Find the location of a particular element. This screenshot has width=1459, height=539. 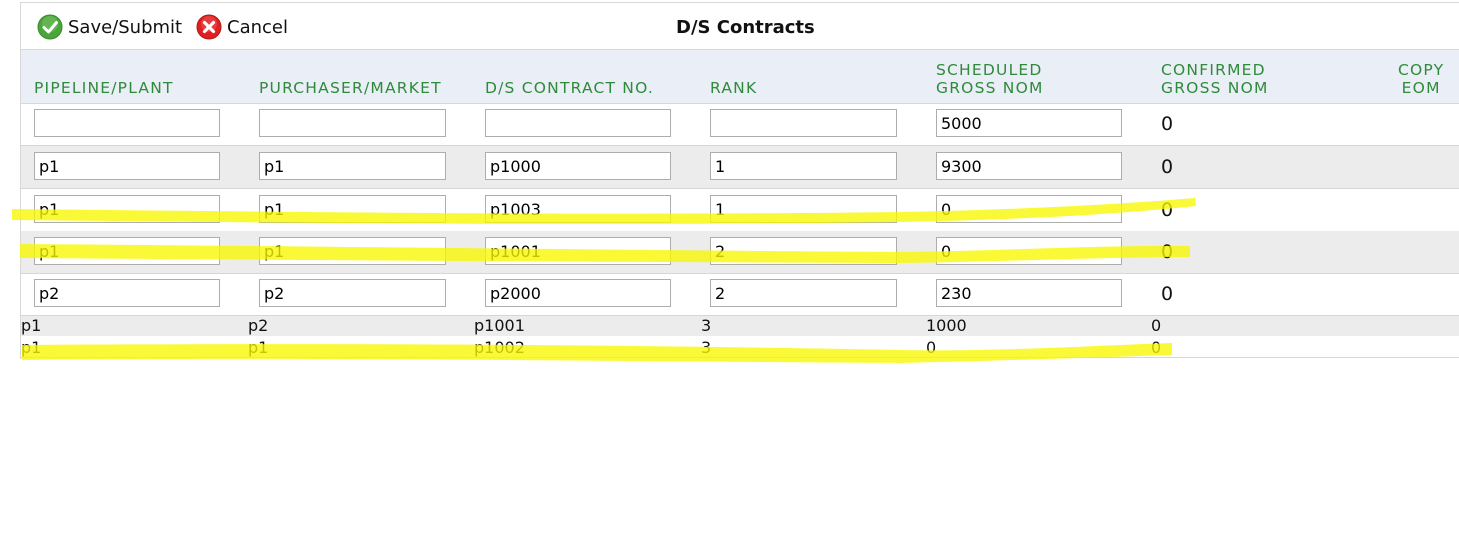

purchaser-cell: p1 is located at coordinates (258, 347).